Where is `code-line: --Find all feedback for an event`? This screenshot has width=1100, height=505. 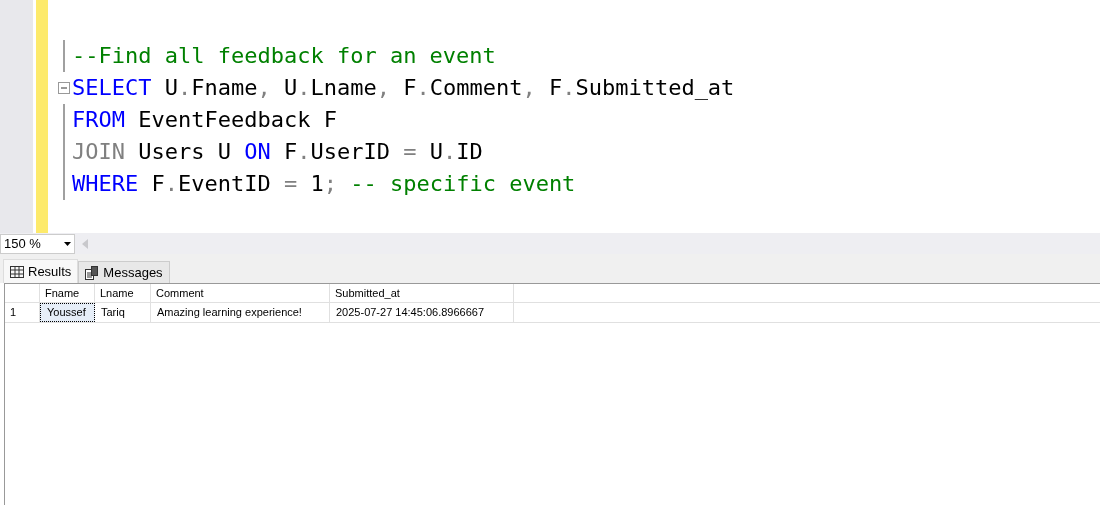 code-line: --Find all feedback for an event is located at coordinates (284, 56).